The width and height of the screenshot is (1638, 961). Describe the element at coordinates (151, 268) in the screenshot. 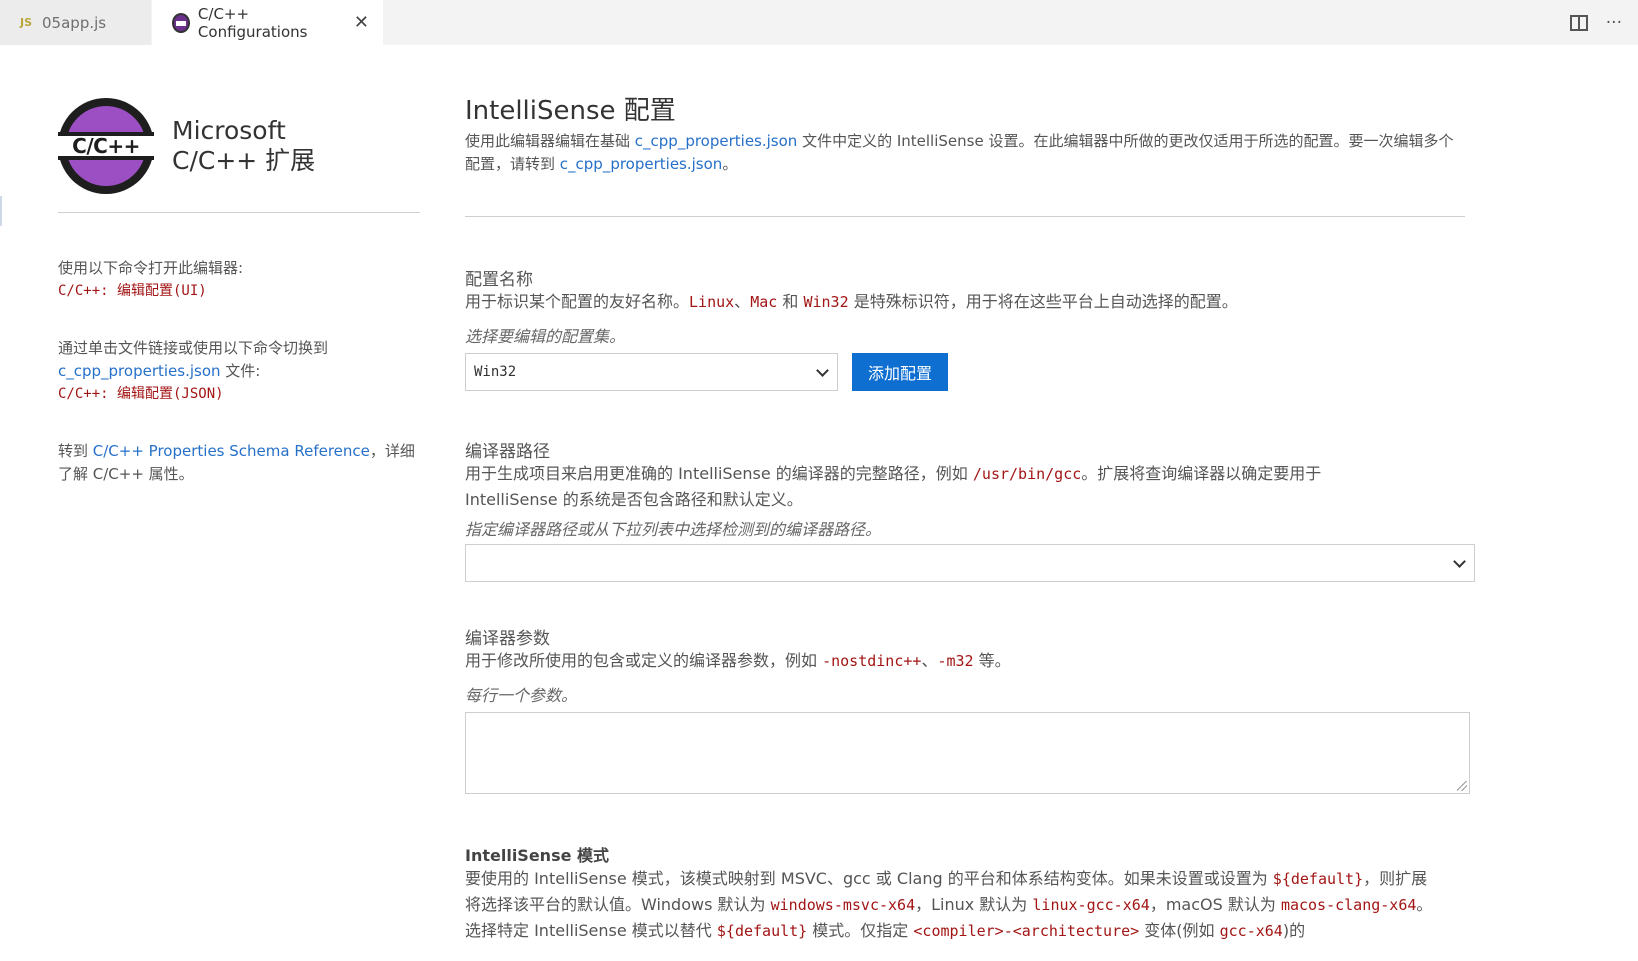

I see `help-text: 使用以下命令打开此编辑器:` at that location.